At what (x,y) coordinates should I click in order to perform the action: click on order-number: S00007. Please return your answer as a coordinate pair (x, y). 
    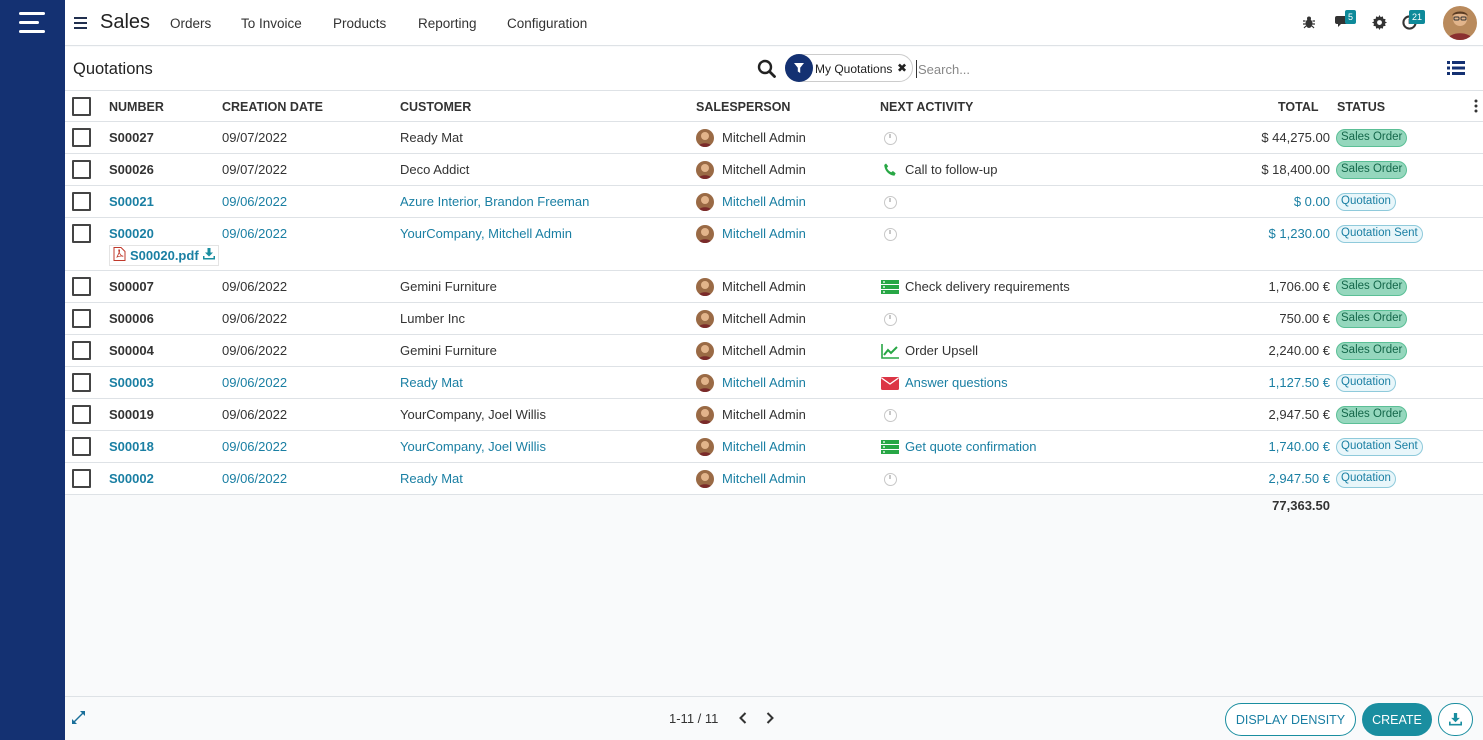
    Looking at the image, I should click on (131, 286).